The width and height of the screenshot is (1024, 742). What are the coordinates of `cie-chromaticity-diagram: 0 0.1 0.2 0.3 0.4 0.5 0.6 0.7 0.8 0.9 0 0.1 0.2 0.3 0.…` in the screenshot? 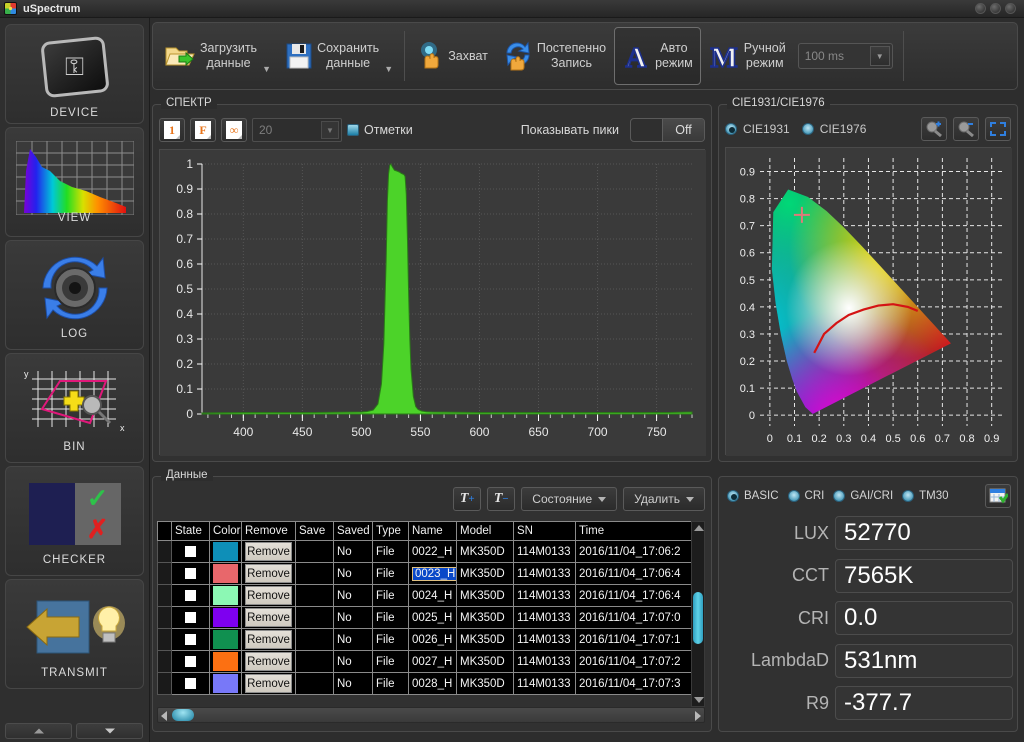 It's located at (868, 301).